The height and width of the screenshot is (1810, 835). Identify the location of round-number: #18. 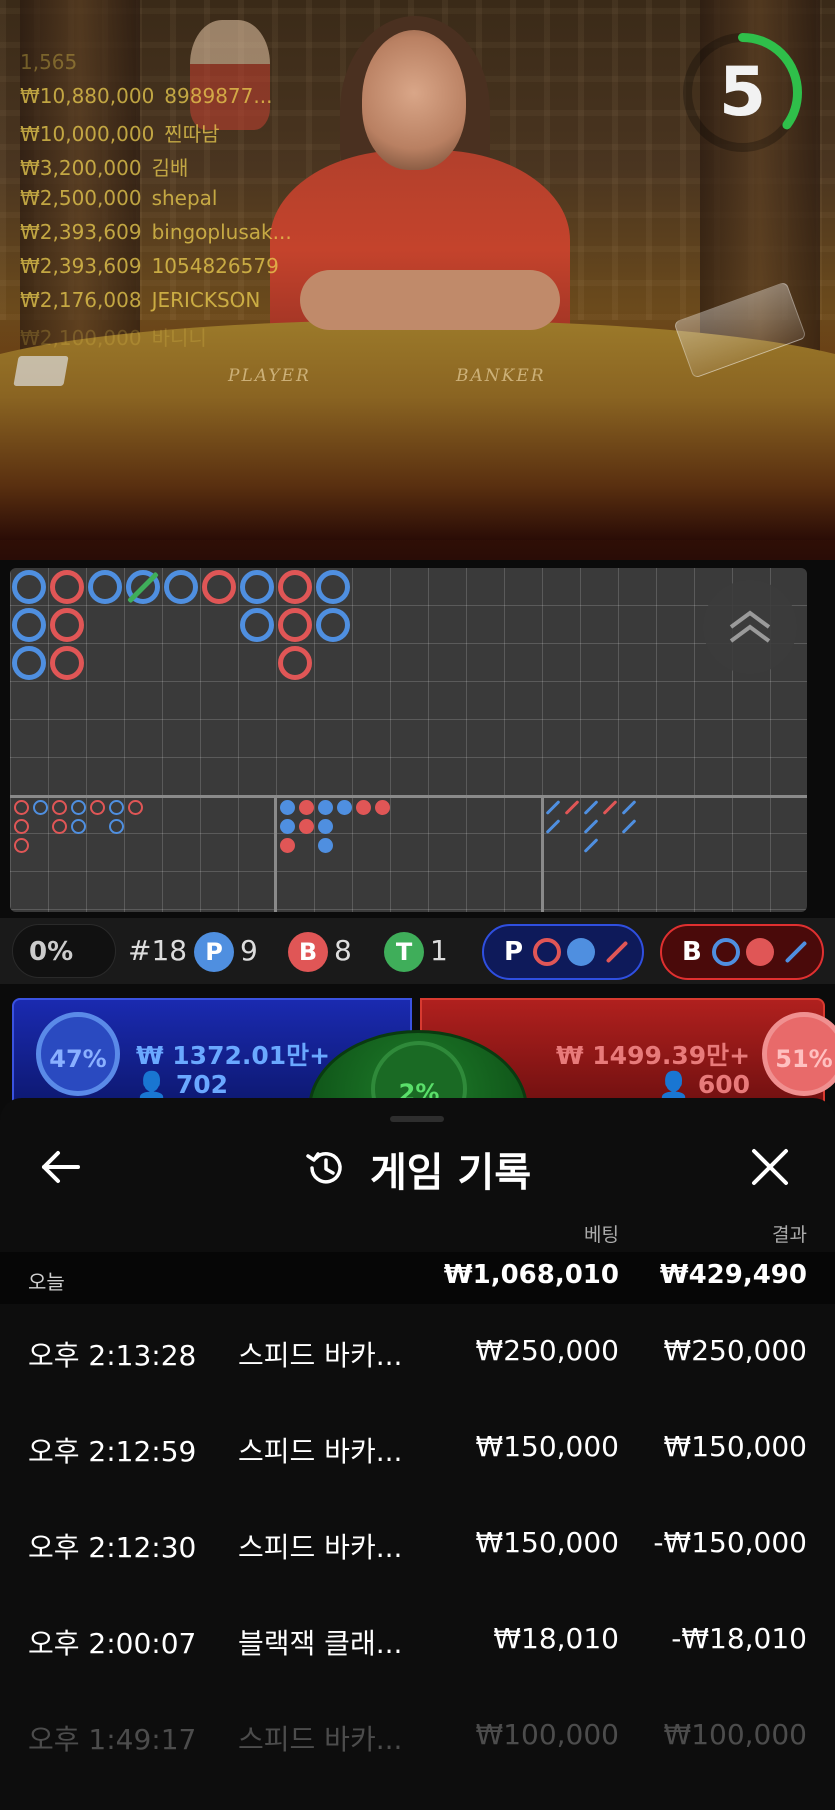
(158, 950).